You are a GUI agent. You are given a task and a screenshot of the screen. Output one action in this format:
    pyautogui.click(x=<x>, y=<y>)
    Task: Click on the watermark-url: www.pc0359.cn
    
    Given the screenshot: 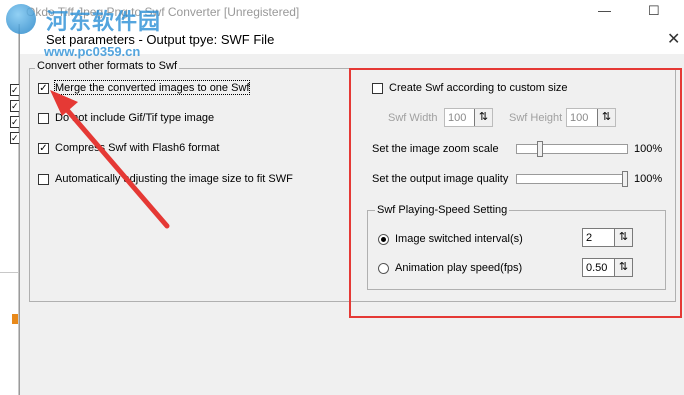 What is the action you would take?
    pyautogui.click(x=92, y=51)
    